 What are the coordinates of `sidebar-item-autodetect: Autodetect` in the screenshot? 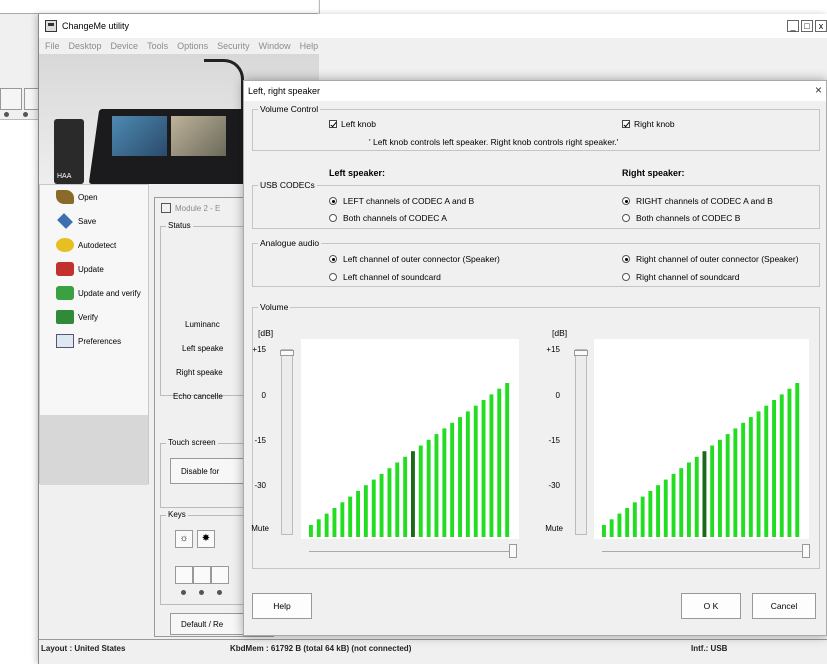 It's located at (94, 245).